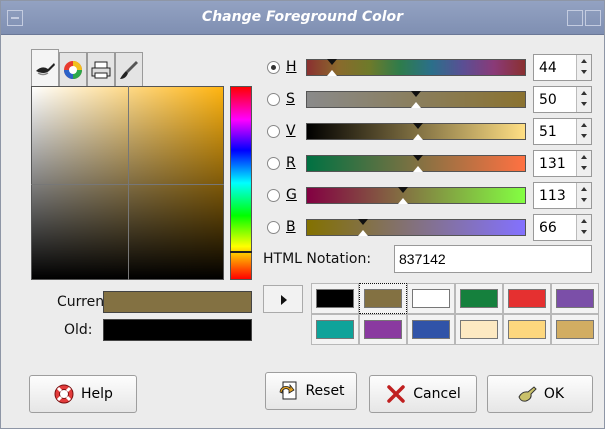 This screenshot has height=429, width=605. I want to click on channel-label-h: H, so click(291, 67).